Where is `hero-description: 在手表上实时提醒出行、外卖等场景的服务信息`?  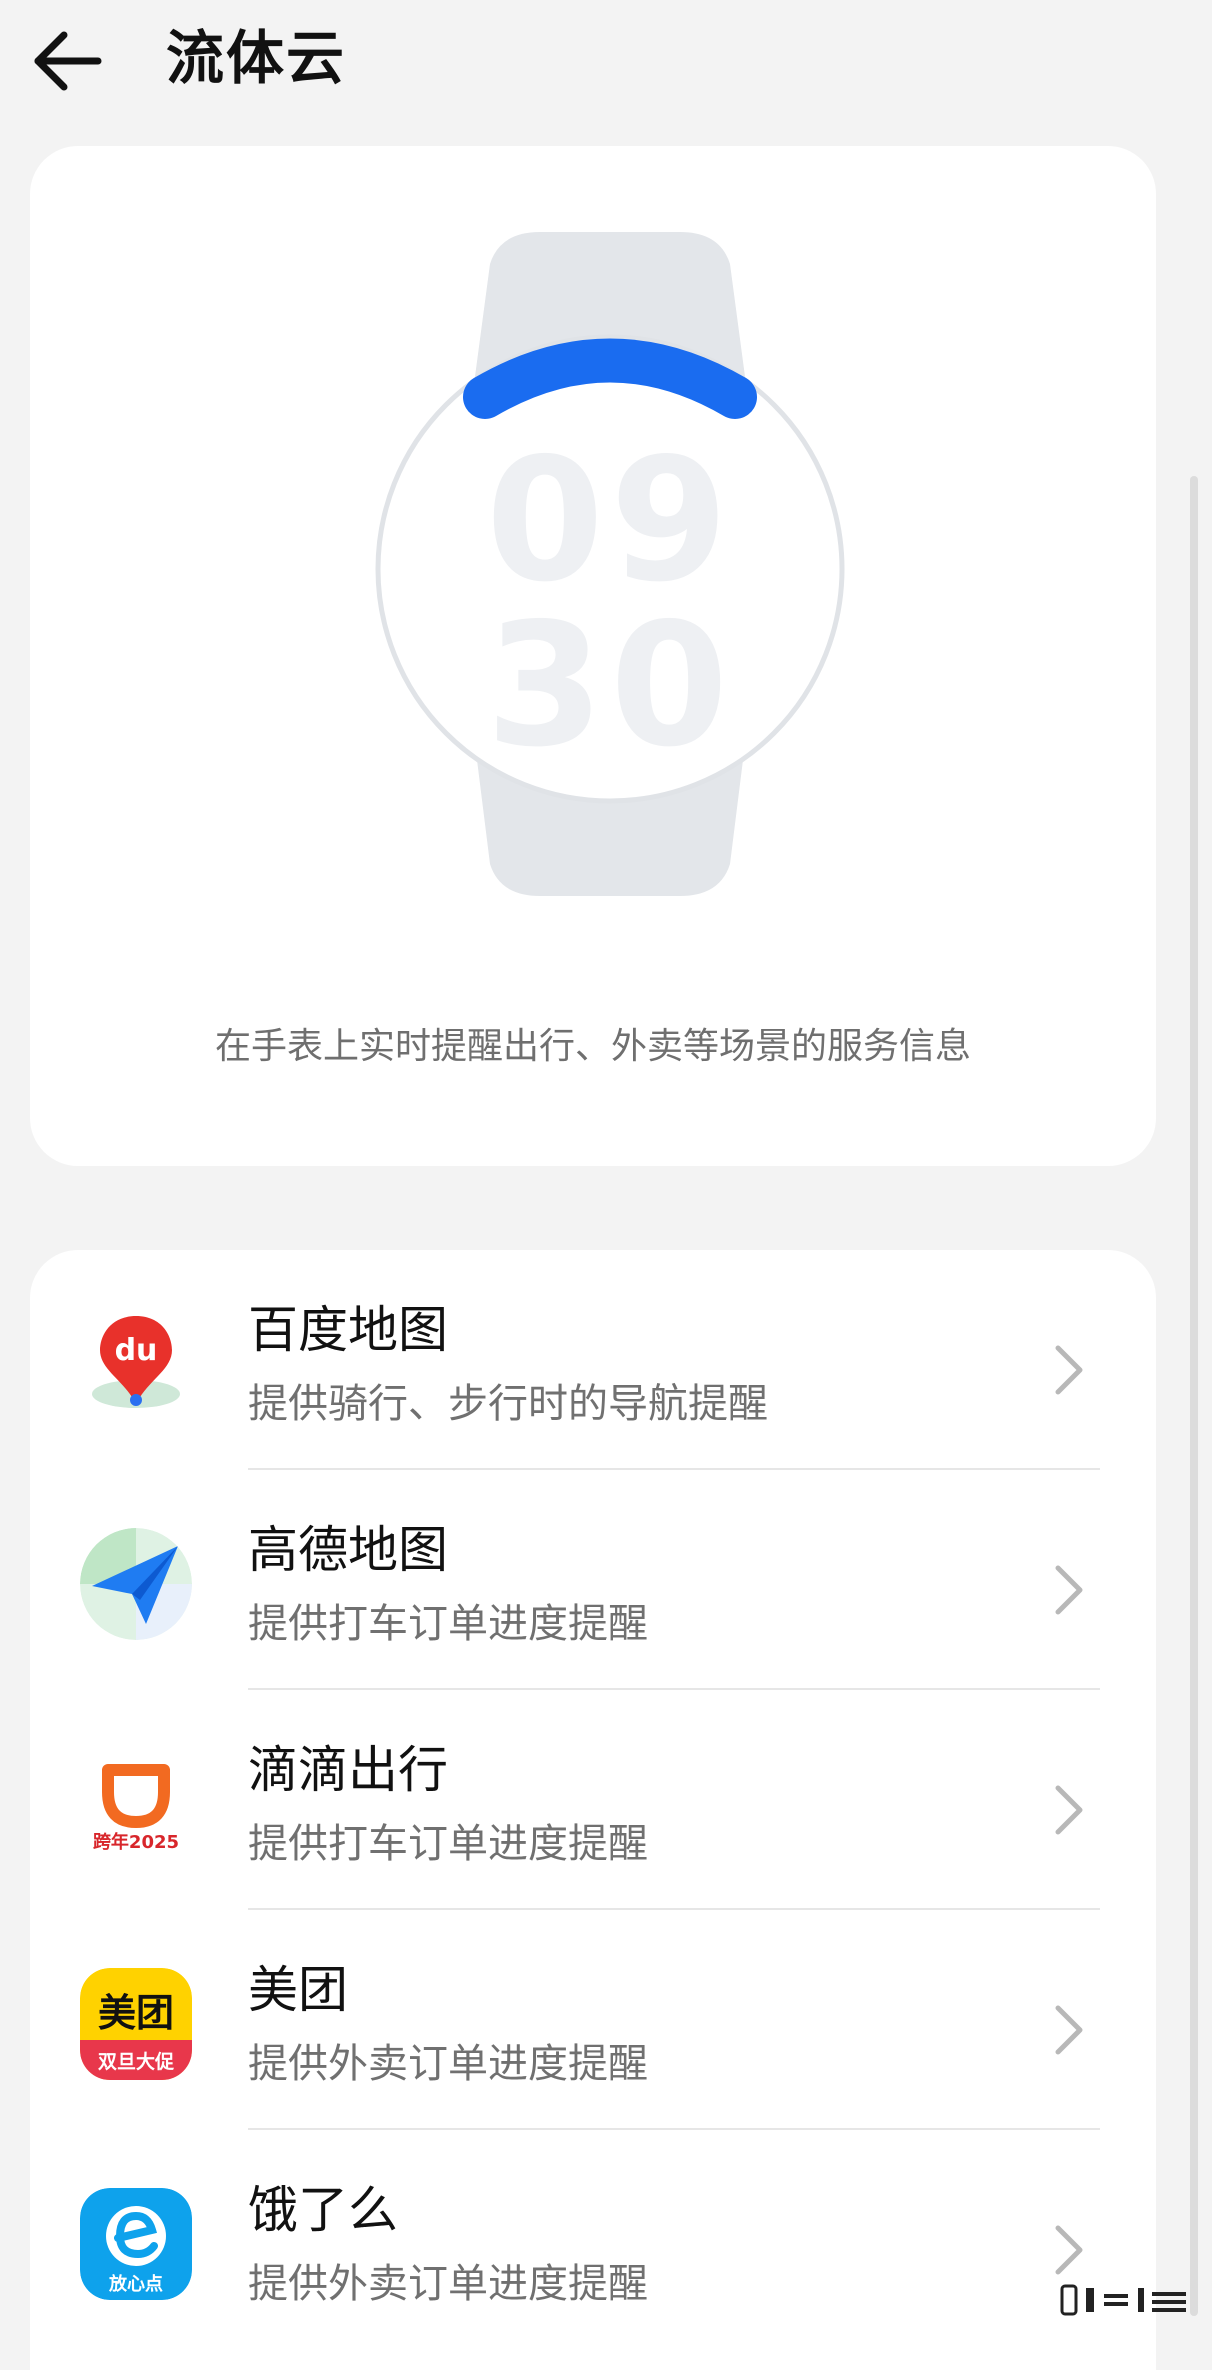
hero-description: 在手表上实时提醒出行、外卖等场景的服务信息 is located at coordinates (592, 1046).